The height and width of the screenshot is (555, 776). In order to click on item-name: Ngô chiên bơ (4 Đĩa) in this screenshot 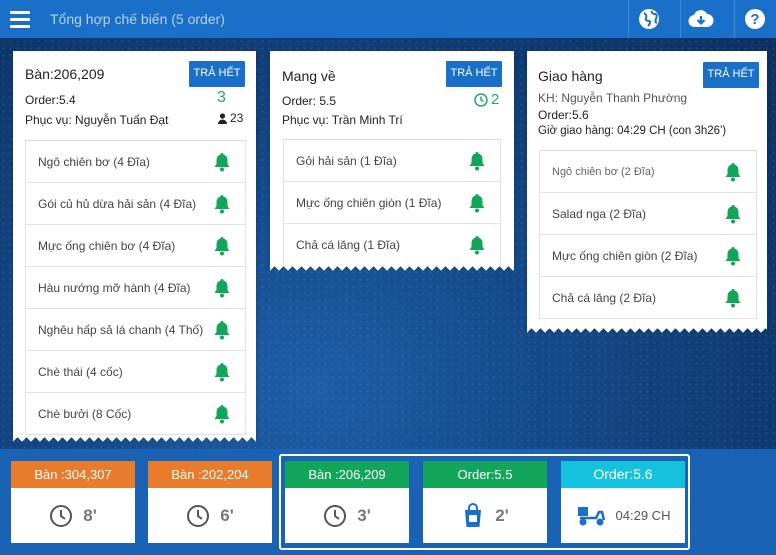, I will do `click(94, 161)`.